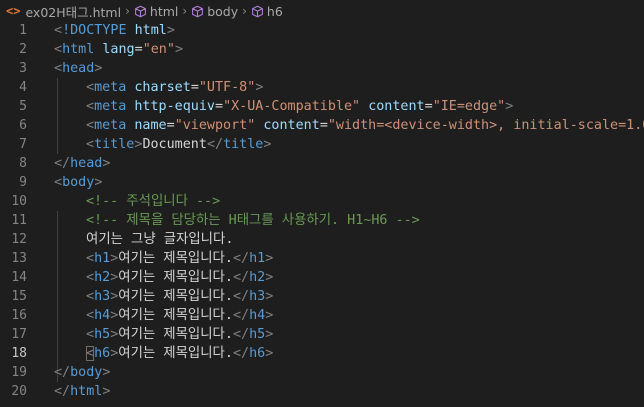 This screenshot has width=644, height=407. I want to click on code-line: 1 <!DOCTYPE html>, so click(322, 30).